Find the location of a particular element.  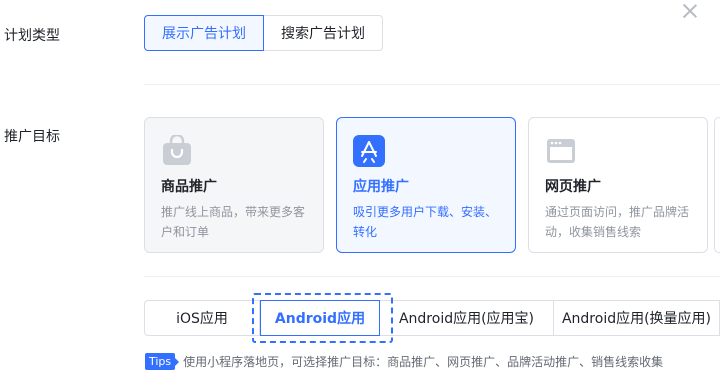

goal-card-title: 商品推广 is located at coordinates (189, 187).